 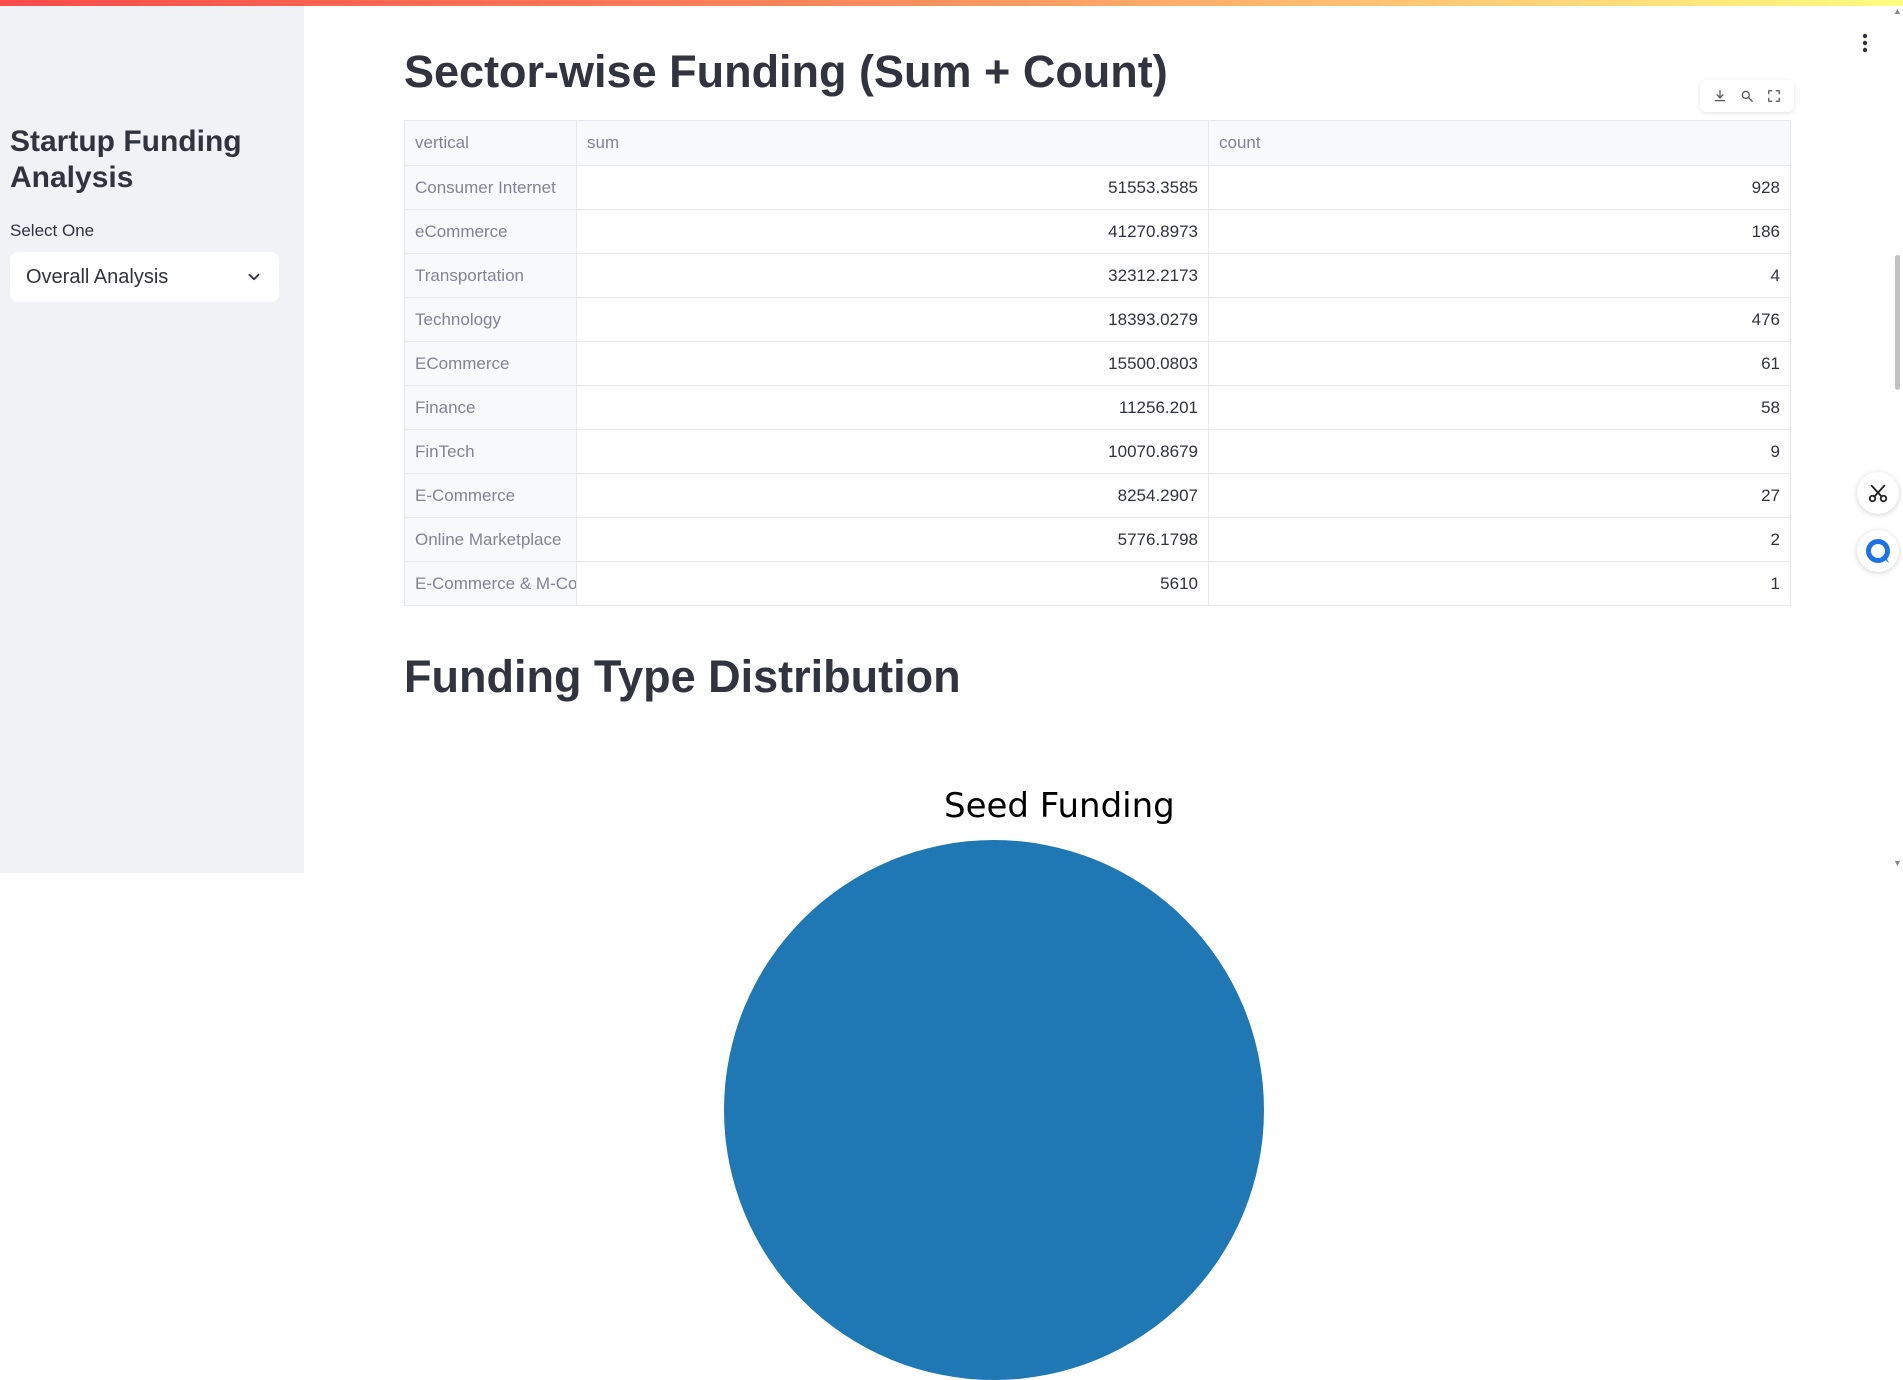 I want to click on sum-cell: 51553.3585, so click(x=892, y=187).